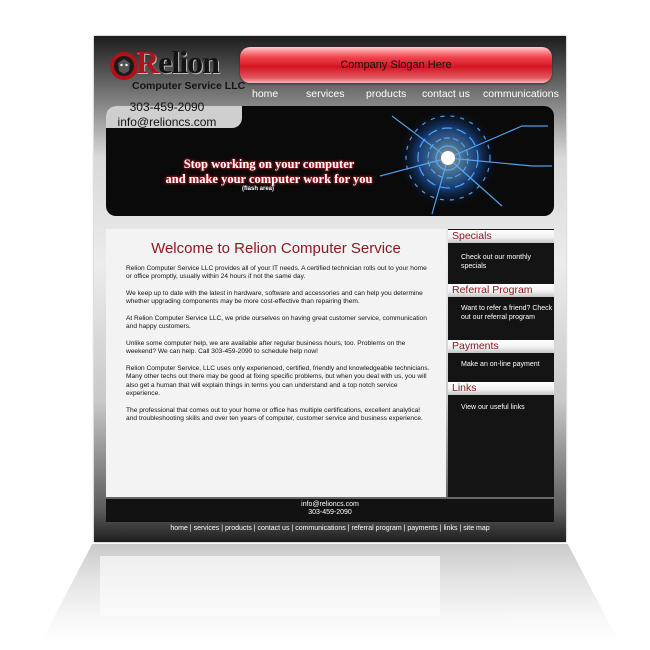 This screenshot has width=650, height=650. What do you see at coordinates (276, 248) in the screenshot?
I see `page-title: Welcome to Relion Computer Service` at bounding box center [276, 248].